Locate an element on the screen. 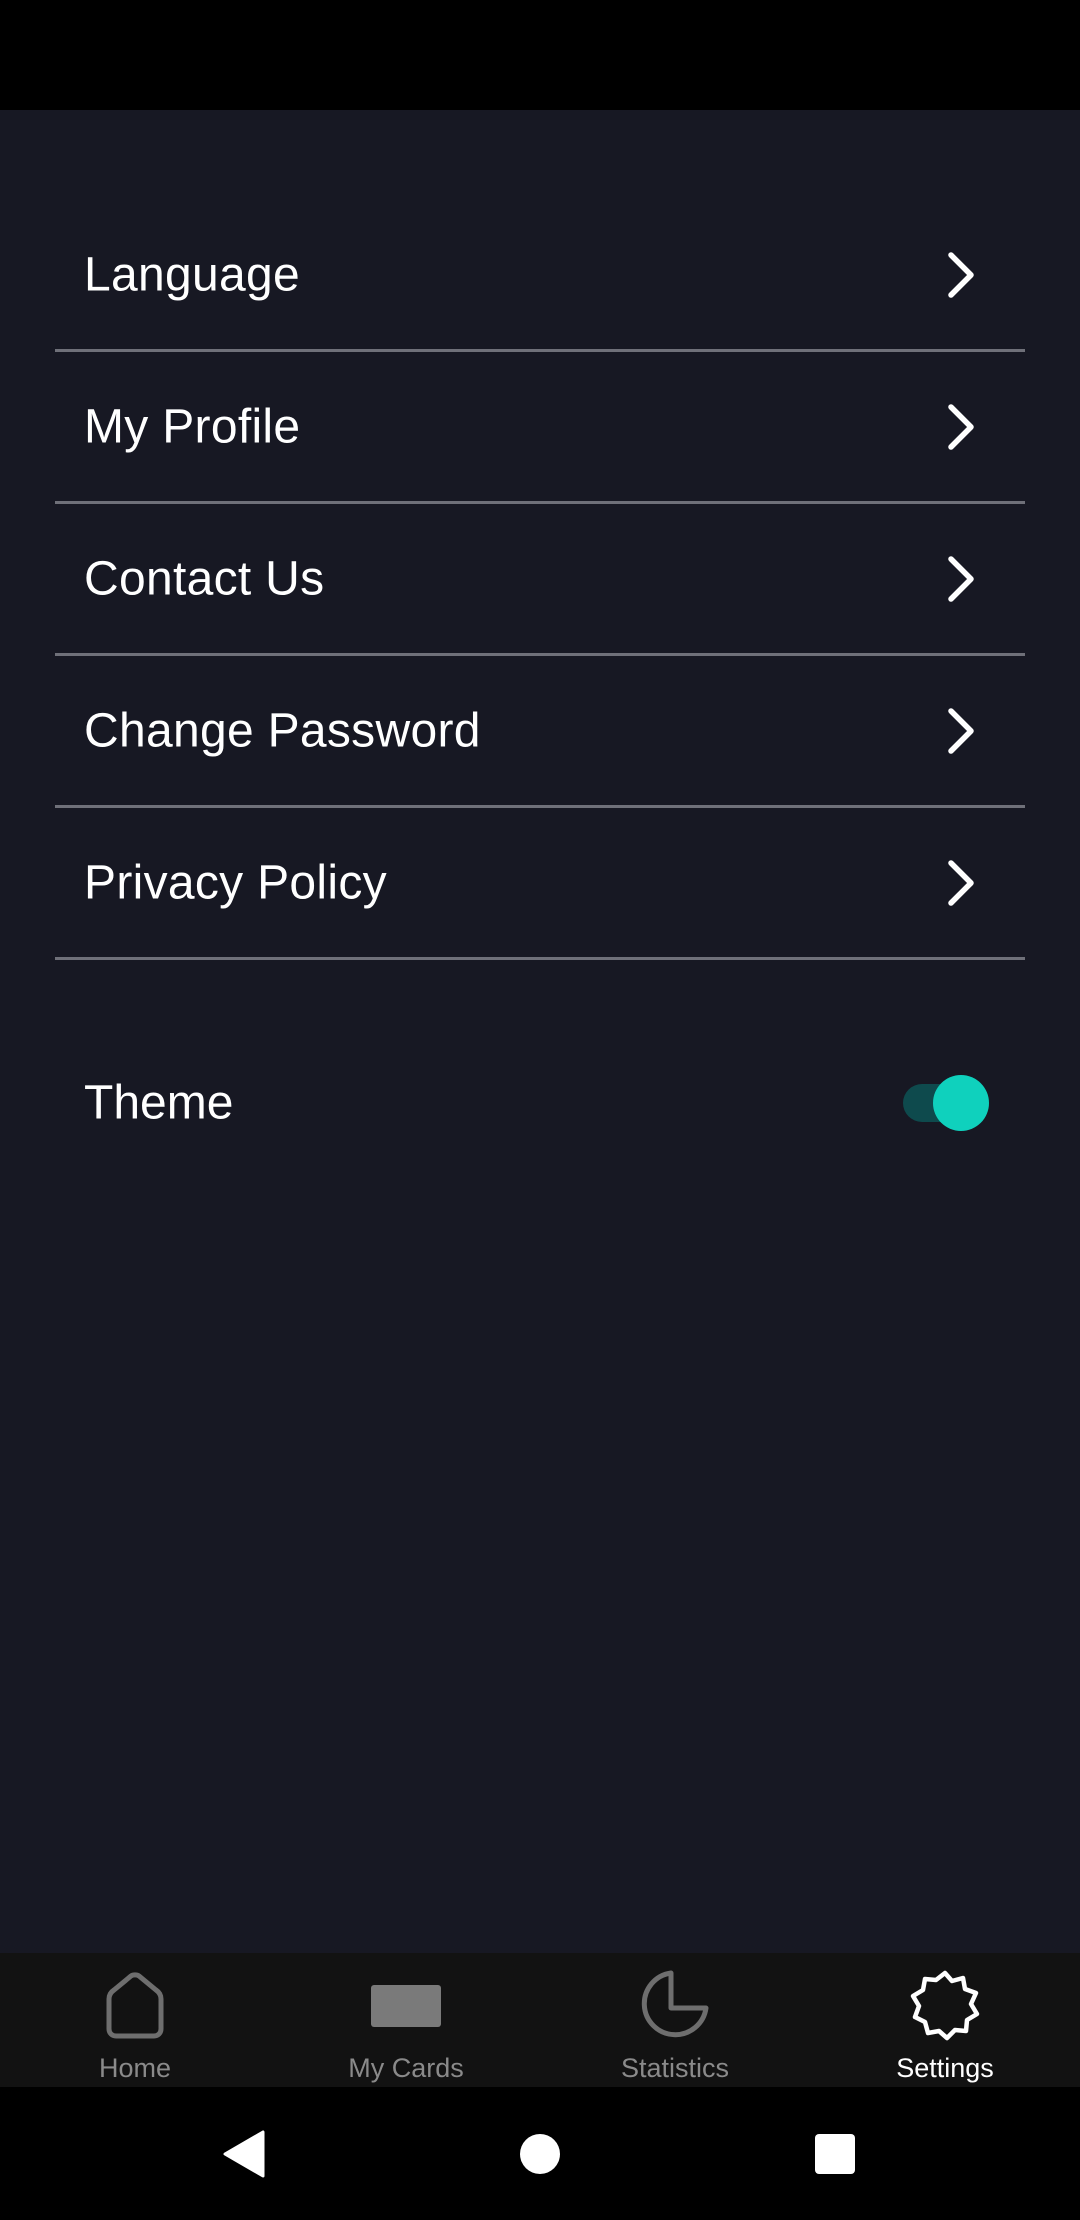 This screenshot has width=1080, height=2220. gear-icon is located at coordinates (945, 2005).